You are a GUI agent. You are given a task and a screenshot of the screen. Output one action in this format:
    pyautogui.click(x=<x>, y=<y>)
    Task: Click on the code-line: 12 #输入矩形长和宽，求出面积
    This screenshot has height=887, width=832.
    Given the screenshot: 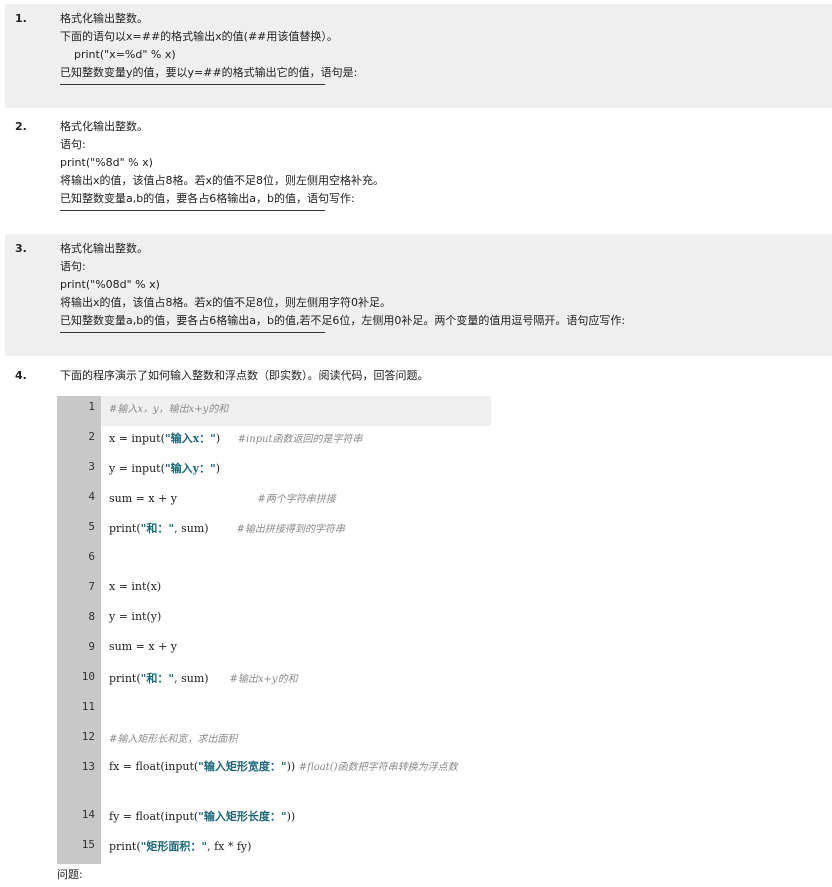 What is the action you would take?
    pyautogui.click(x=274, y=741)
    